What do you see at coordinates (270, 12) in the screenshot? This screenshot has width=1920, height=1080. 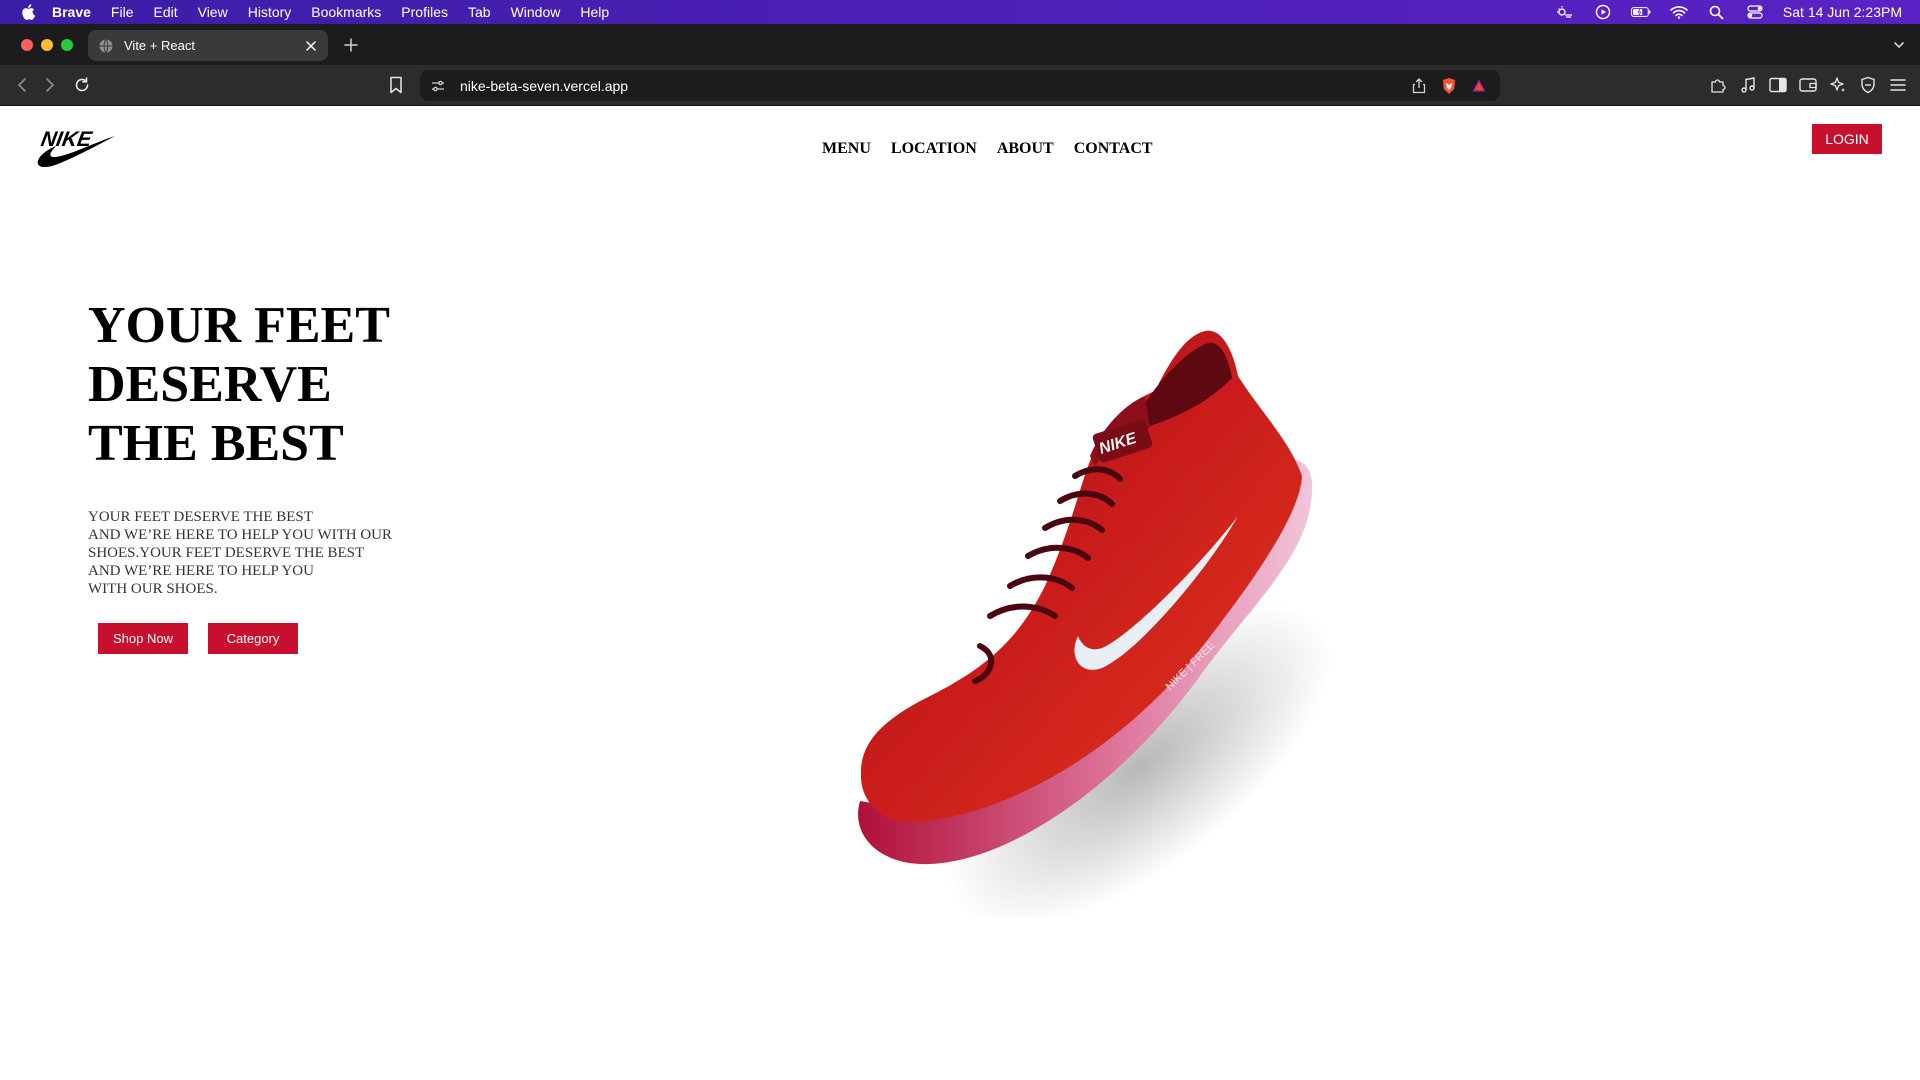 I see `menu-history: History` at bounding box center [270, 12].